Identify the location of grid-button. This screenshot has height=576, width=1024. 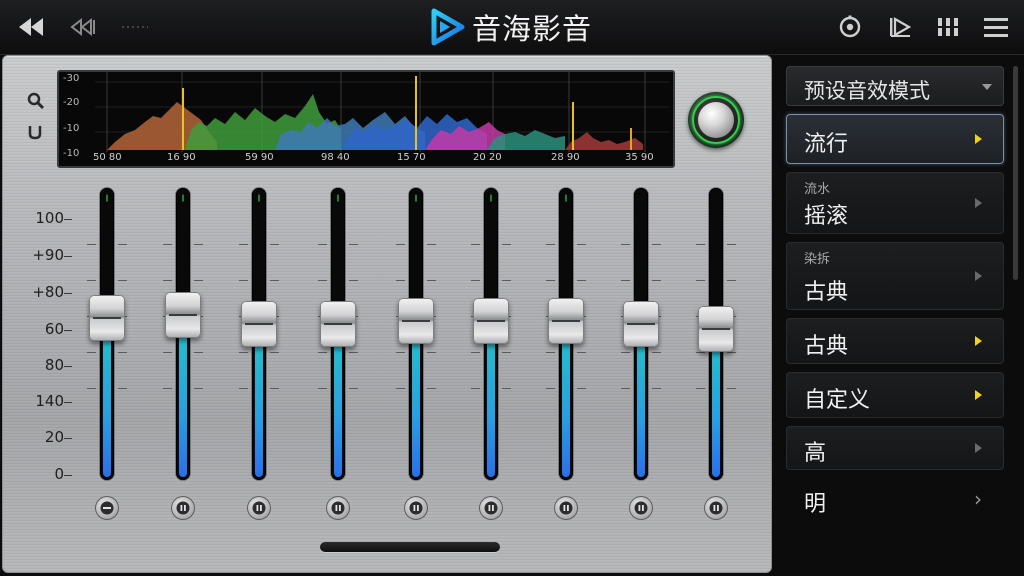
(948, 27).